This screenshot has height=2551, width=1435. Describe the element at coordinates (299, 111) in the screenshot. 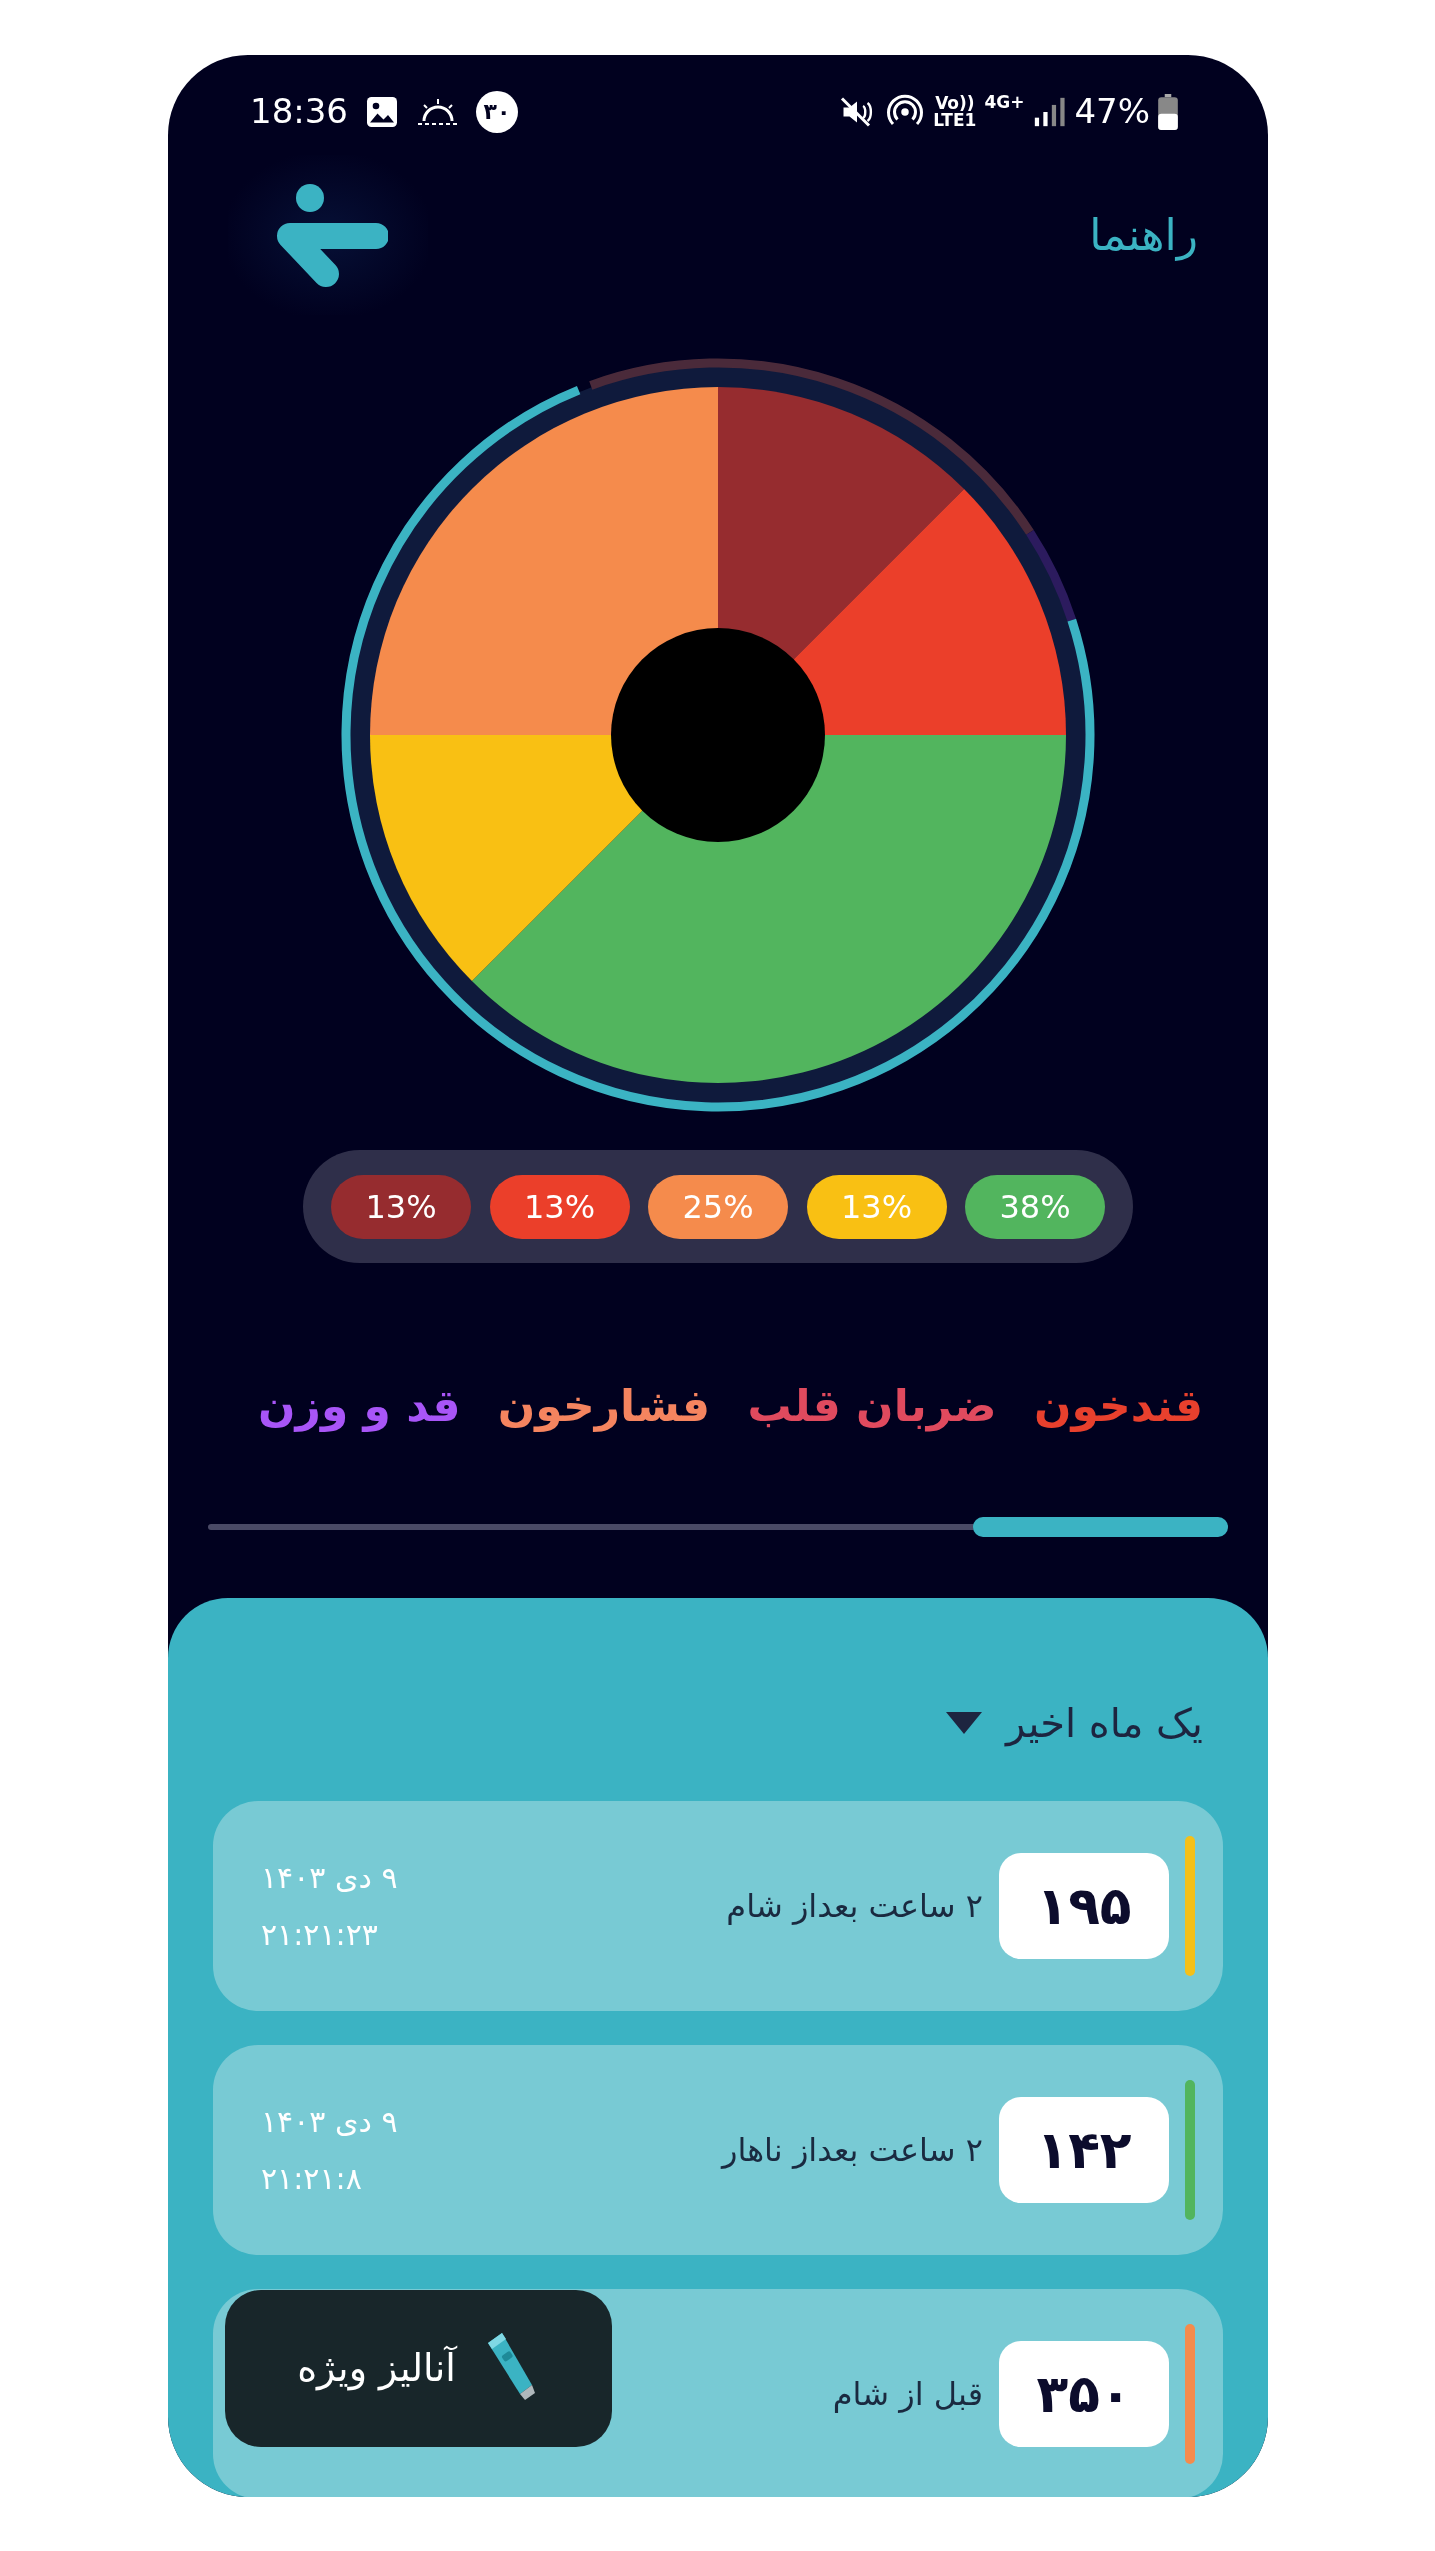

I see `clock-text: 18:36` at that location.